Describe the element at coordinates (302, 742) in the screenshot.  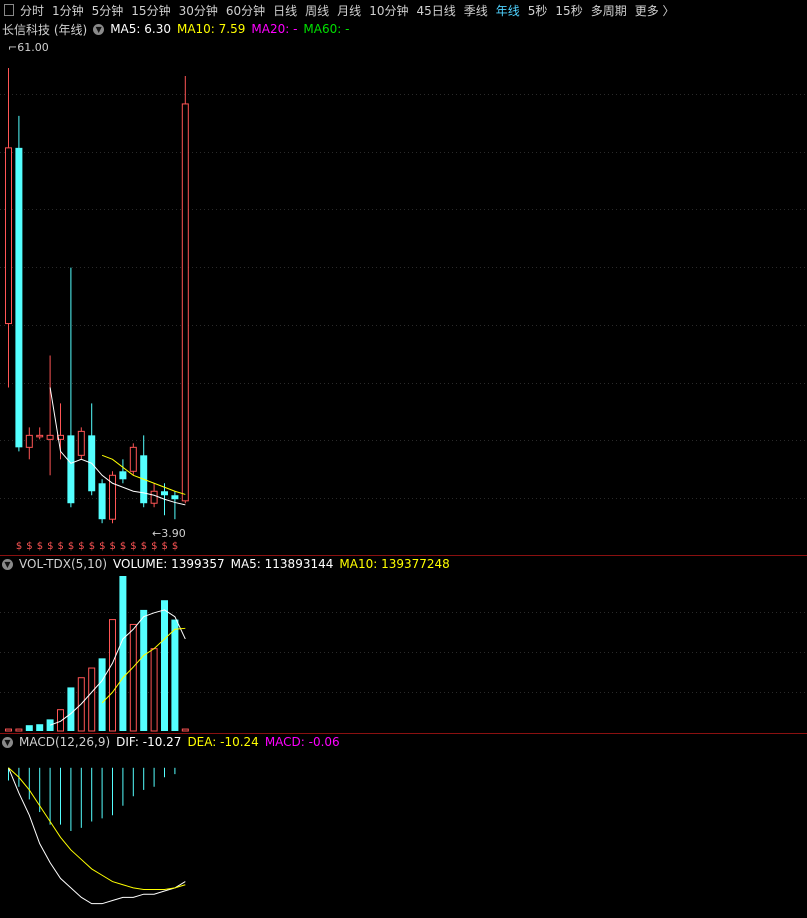
I see `macd-value: MACD: -0.06` at that location.